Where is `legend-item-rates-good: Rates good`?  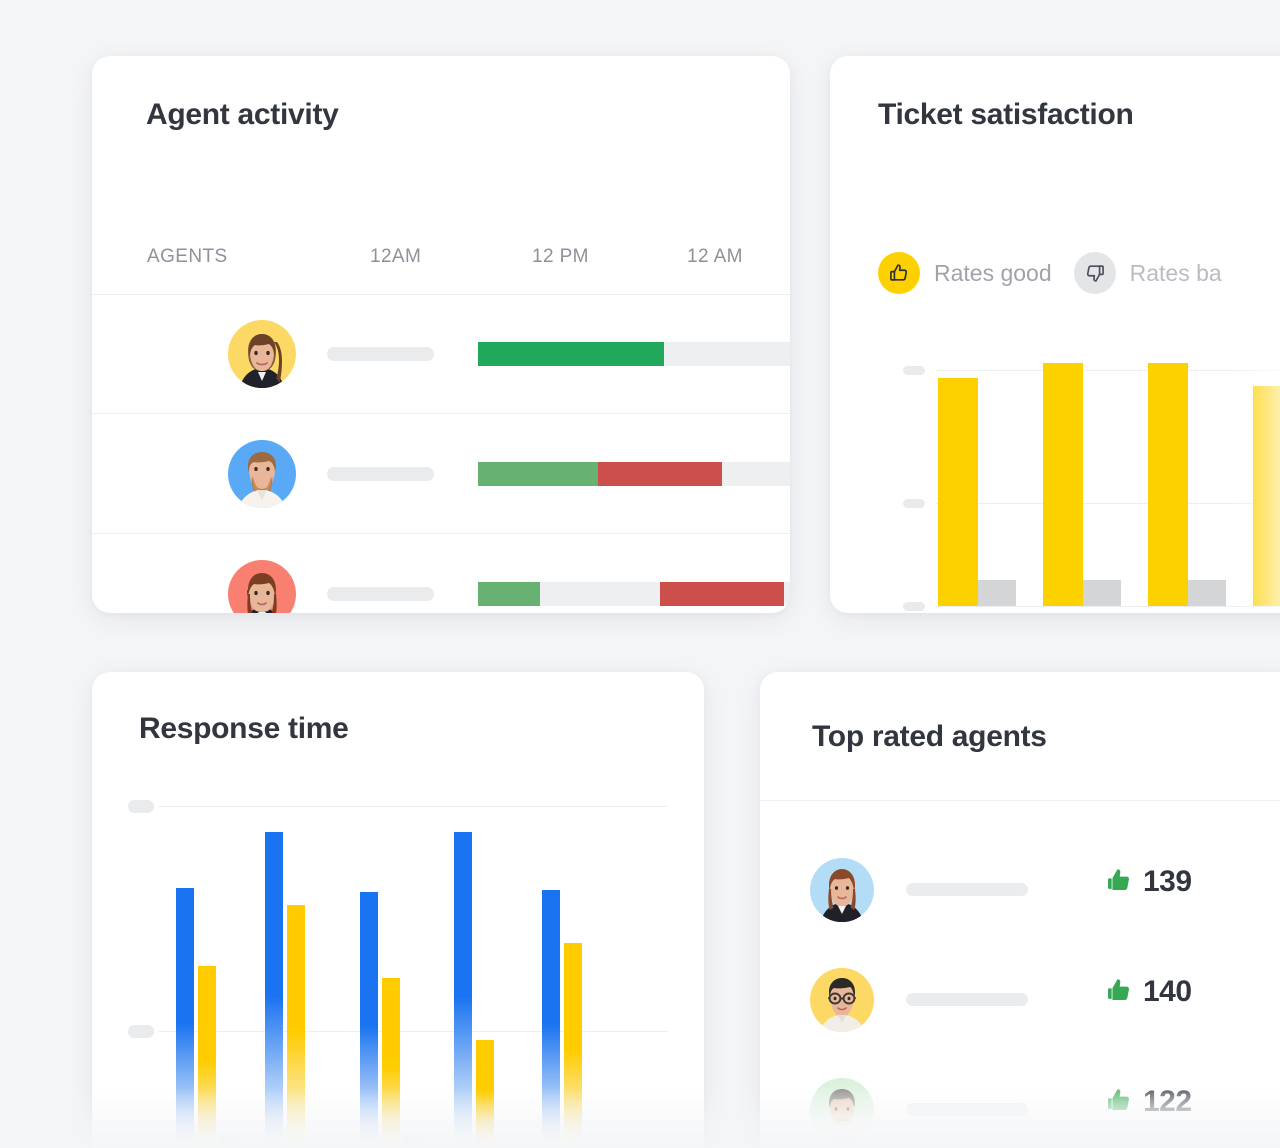 legend-item-rates-good: Rates good is located at coordinates (965, 273).